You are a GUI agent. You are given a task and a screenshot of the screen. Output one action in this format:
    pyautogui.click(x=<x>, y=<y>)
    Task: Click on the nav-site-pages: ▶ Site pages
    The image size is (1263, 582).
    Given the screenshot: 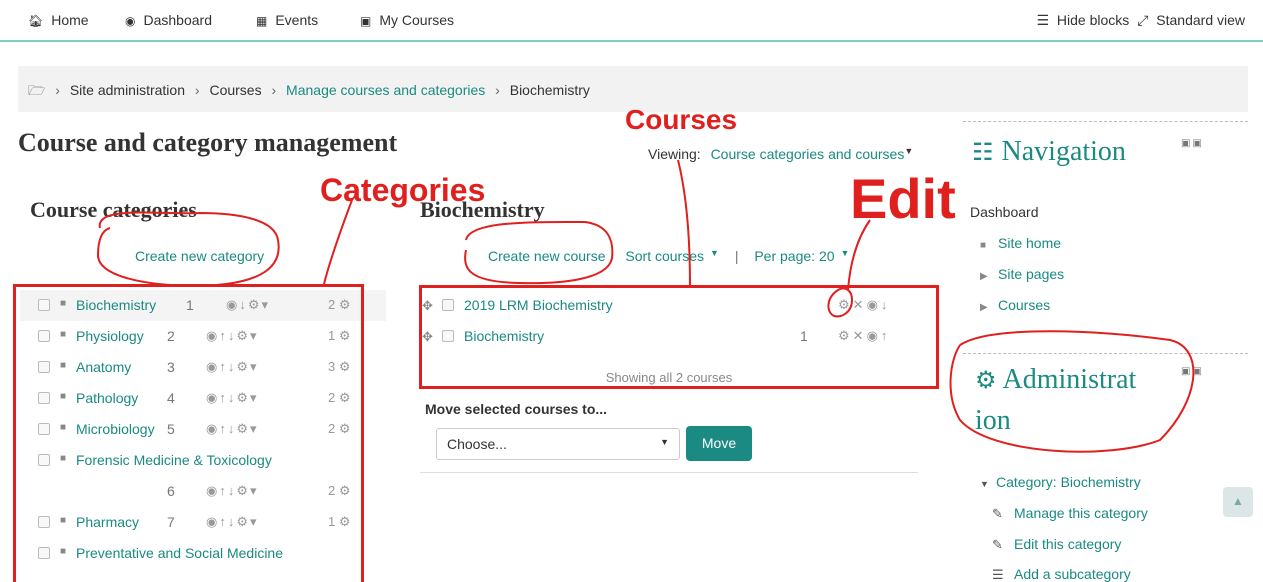 What is the action you would take?
    pyautogui.click(x=1022, y=274)
    